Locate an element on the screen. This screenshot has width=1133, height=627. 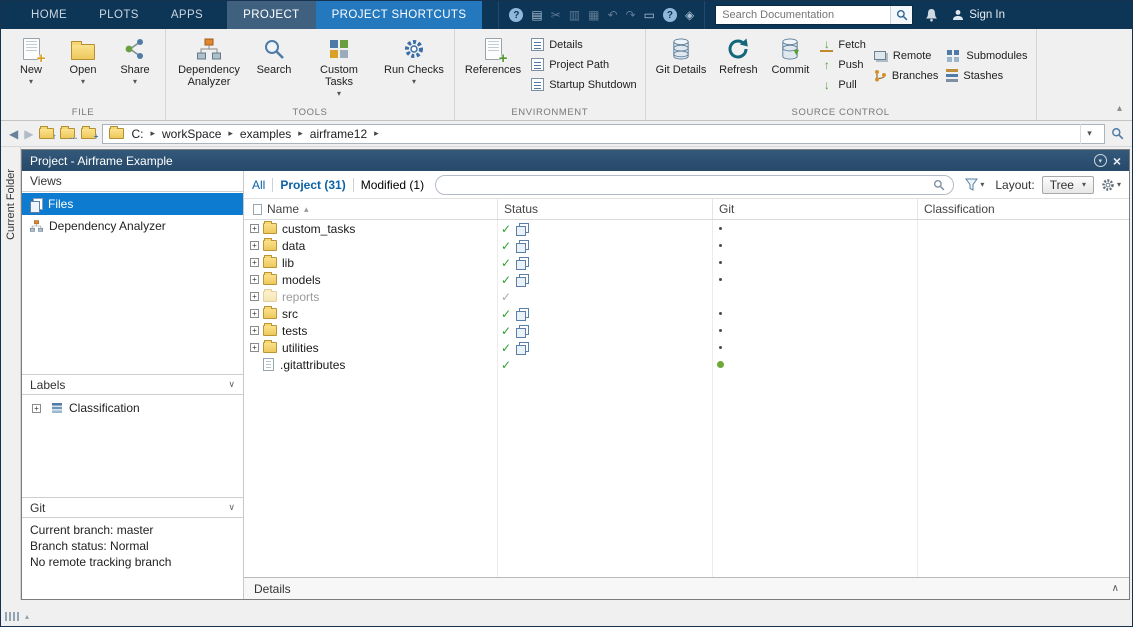
table-row: + reports ✓ is located at coordinates (686, 296).